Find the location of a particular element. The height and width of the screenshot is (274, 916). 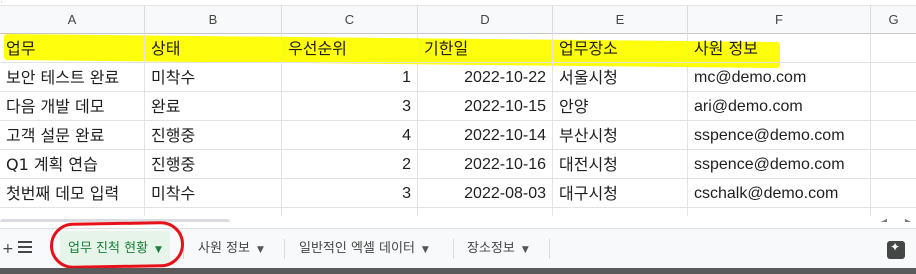

column-header-row: A B C D E F G is located at coordinates (458, 20).